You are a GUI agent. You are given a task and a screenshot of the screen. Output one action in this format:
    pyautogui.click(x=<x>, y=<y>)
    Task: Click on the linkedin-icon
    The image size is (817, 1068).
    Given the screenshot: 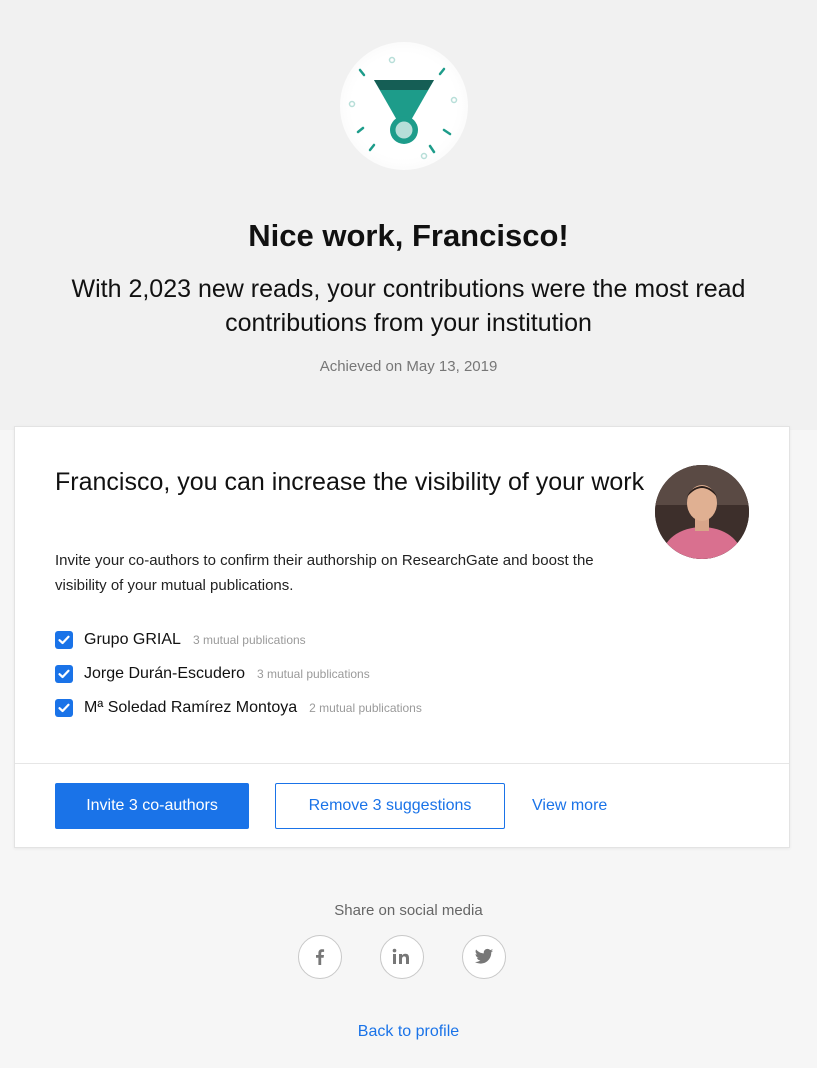 What is the action you would take?
    pyautogui.click(x=402, y=957)
    